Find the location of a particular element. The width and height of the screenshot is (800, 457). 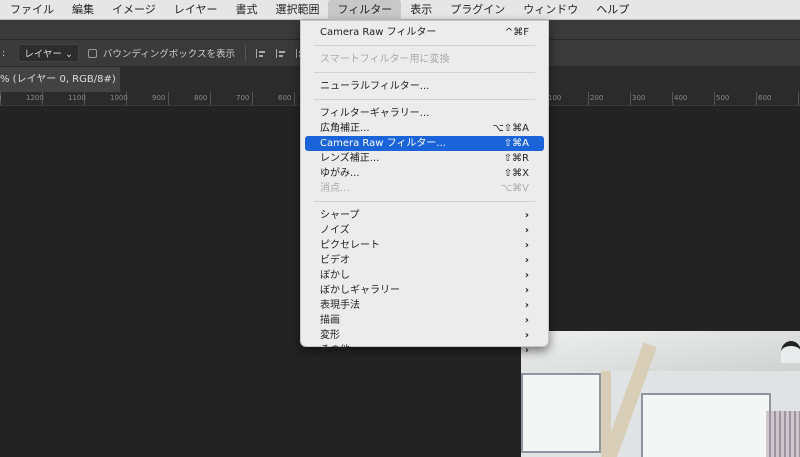

ruler-label: 1100 is located at coordinates (77, 98).